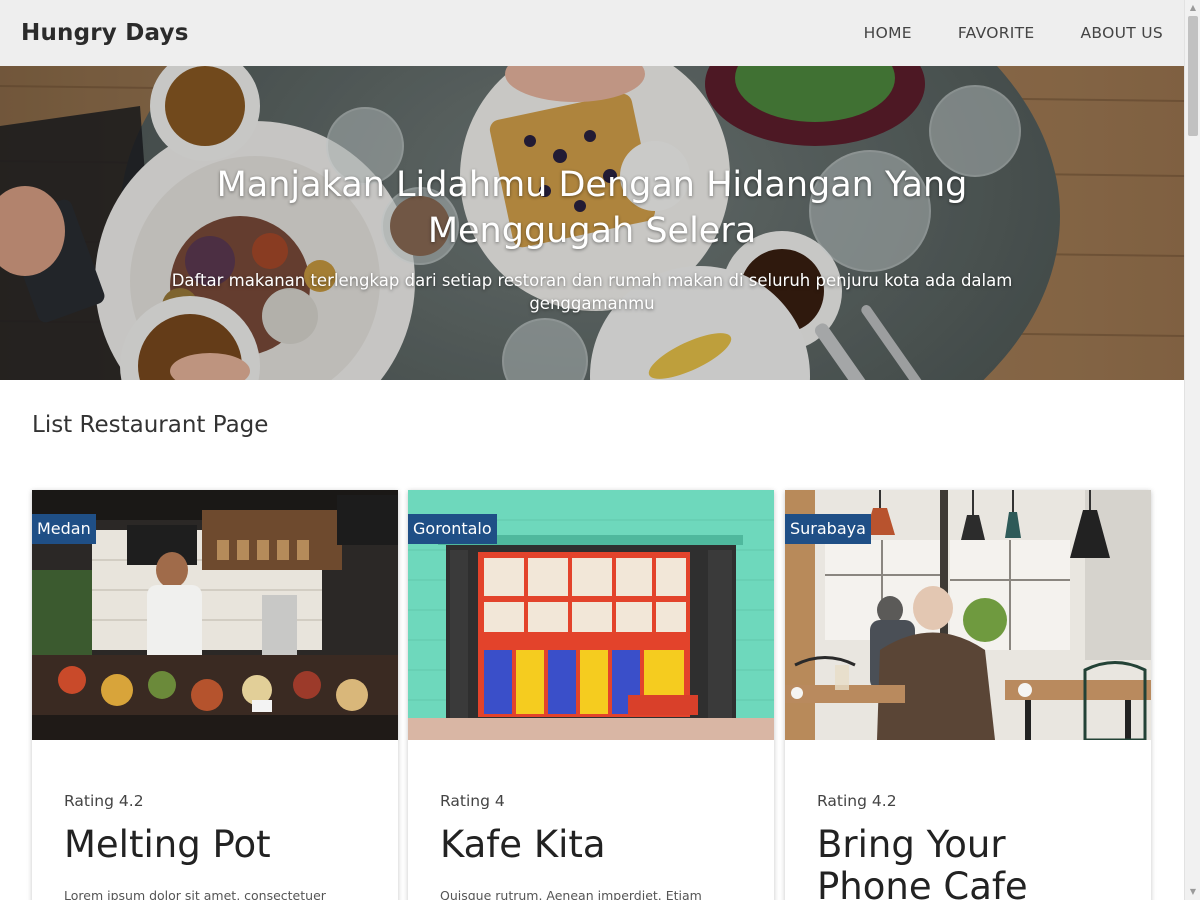 The width and height of the screenshot is (1200, 900). I want to click on restaurant-image: Surabaya, so click(968, 615).